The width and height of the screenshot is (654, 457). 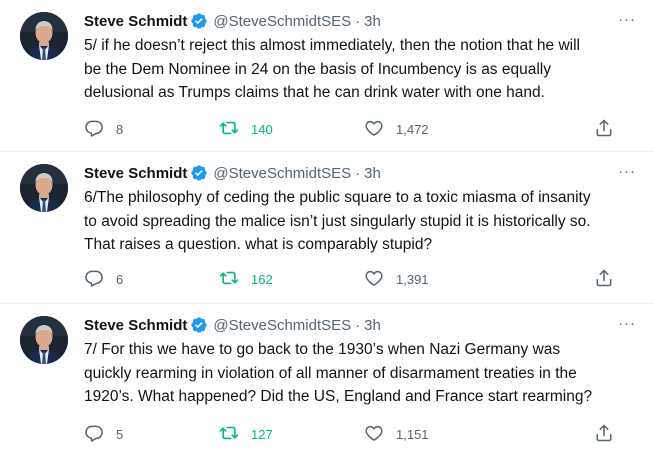 I want to click on like-button: 1,472, so click(x=444, y=129).